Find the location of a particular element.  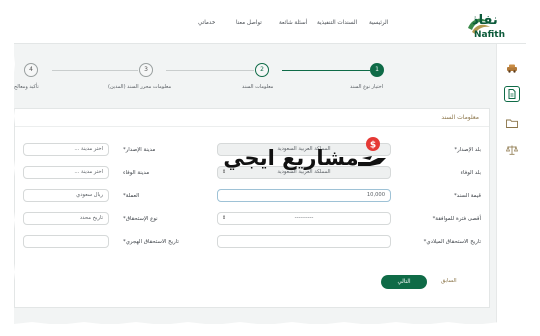

approval-period-select: ⇕ ---------- is located at coordinates (304, 218).